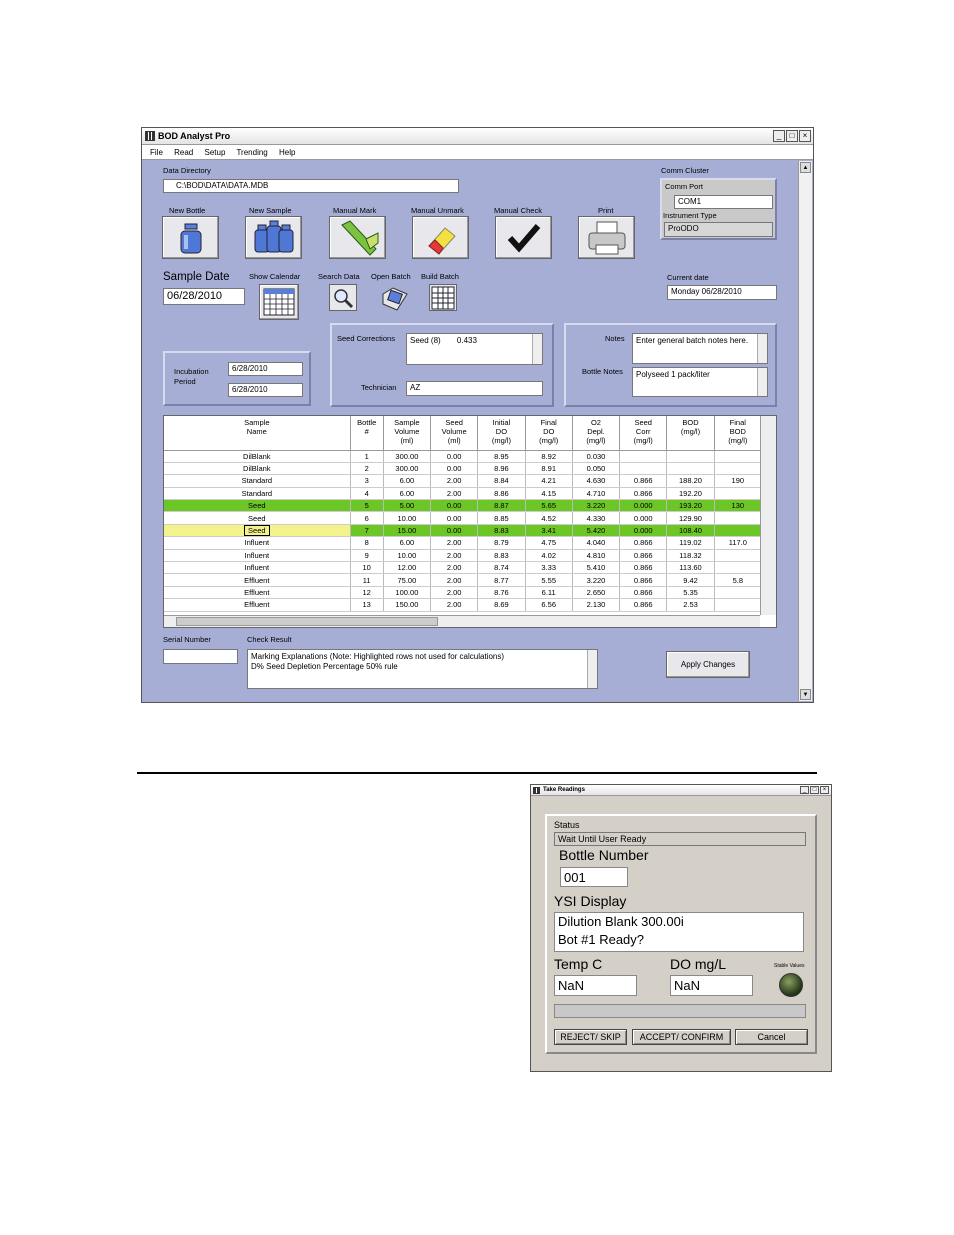  I want to click on table-cell: DilBlank, so click(257, 456).